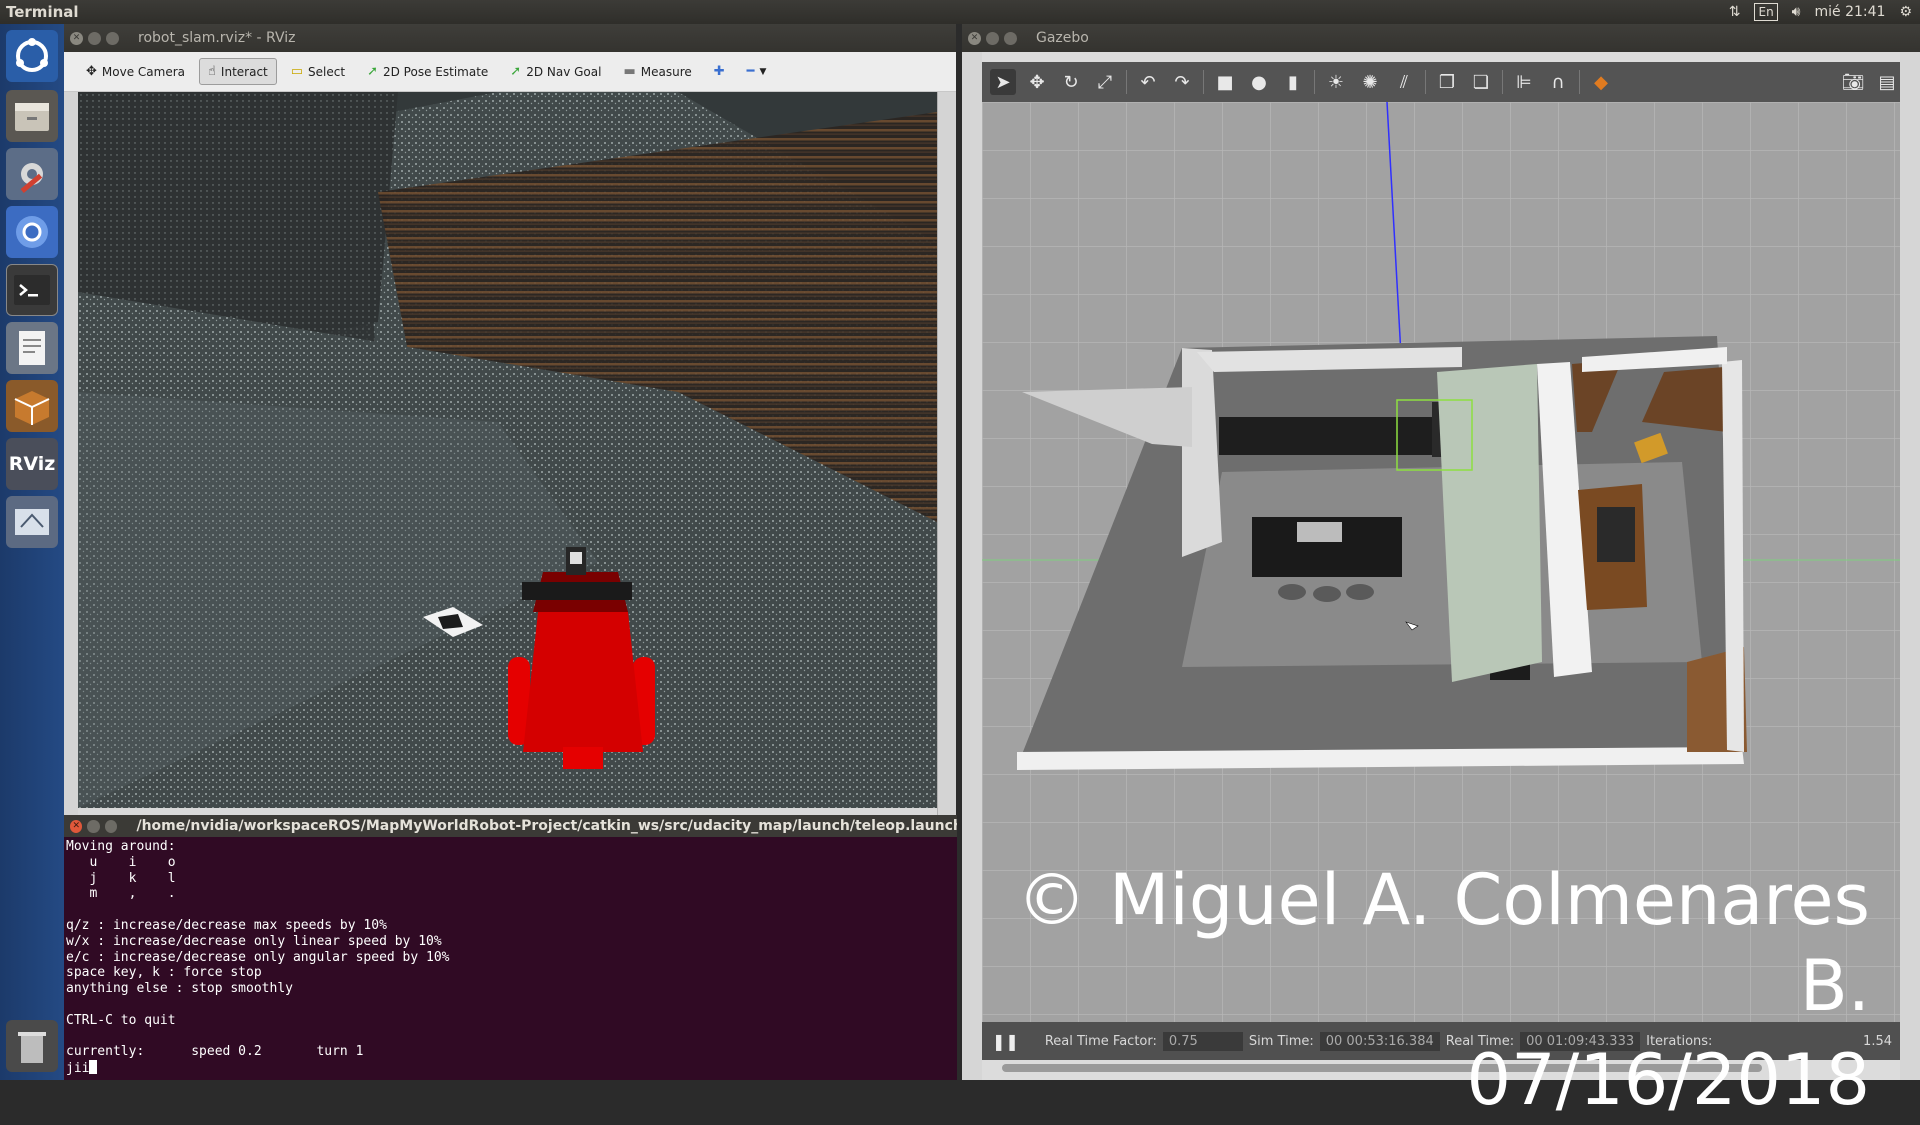 The height and width of the screenshot is (1125, 1920). Describe the element at coordinates (32, 56) in the screenshot. I see `ubuntu-dash-icon` at that location.